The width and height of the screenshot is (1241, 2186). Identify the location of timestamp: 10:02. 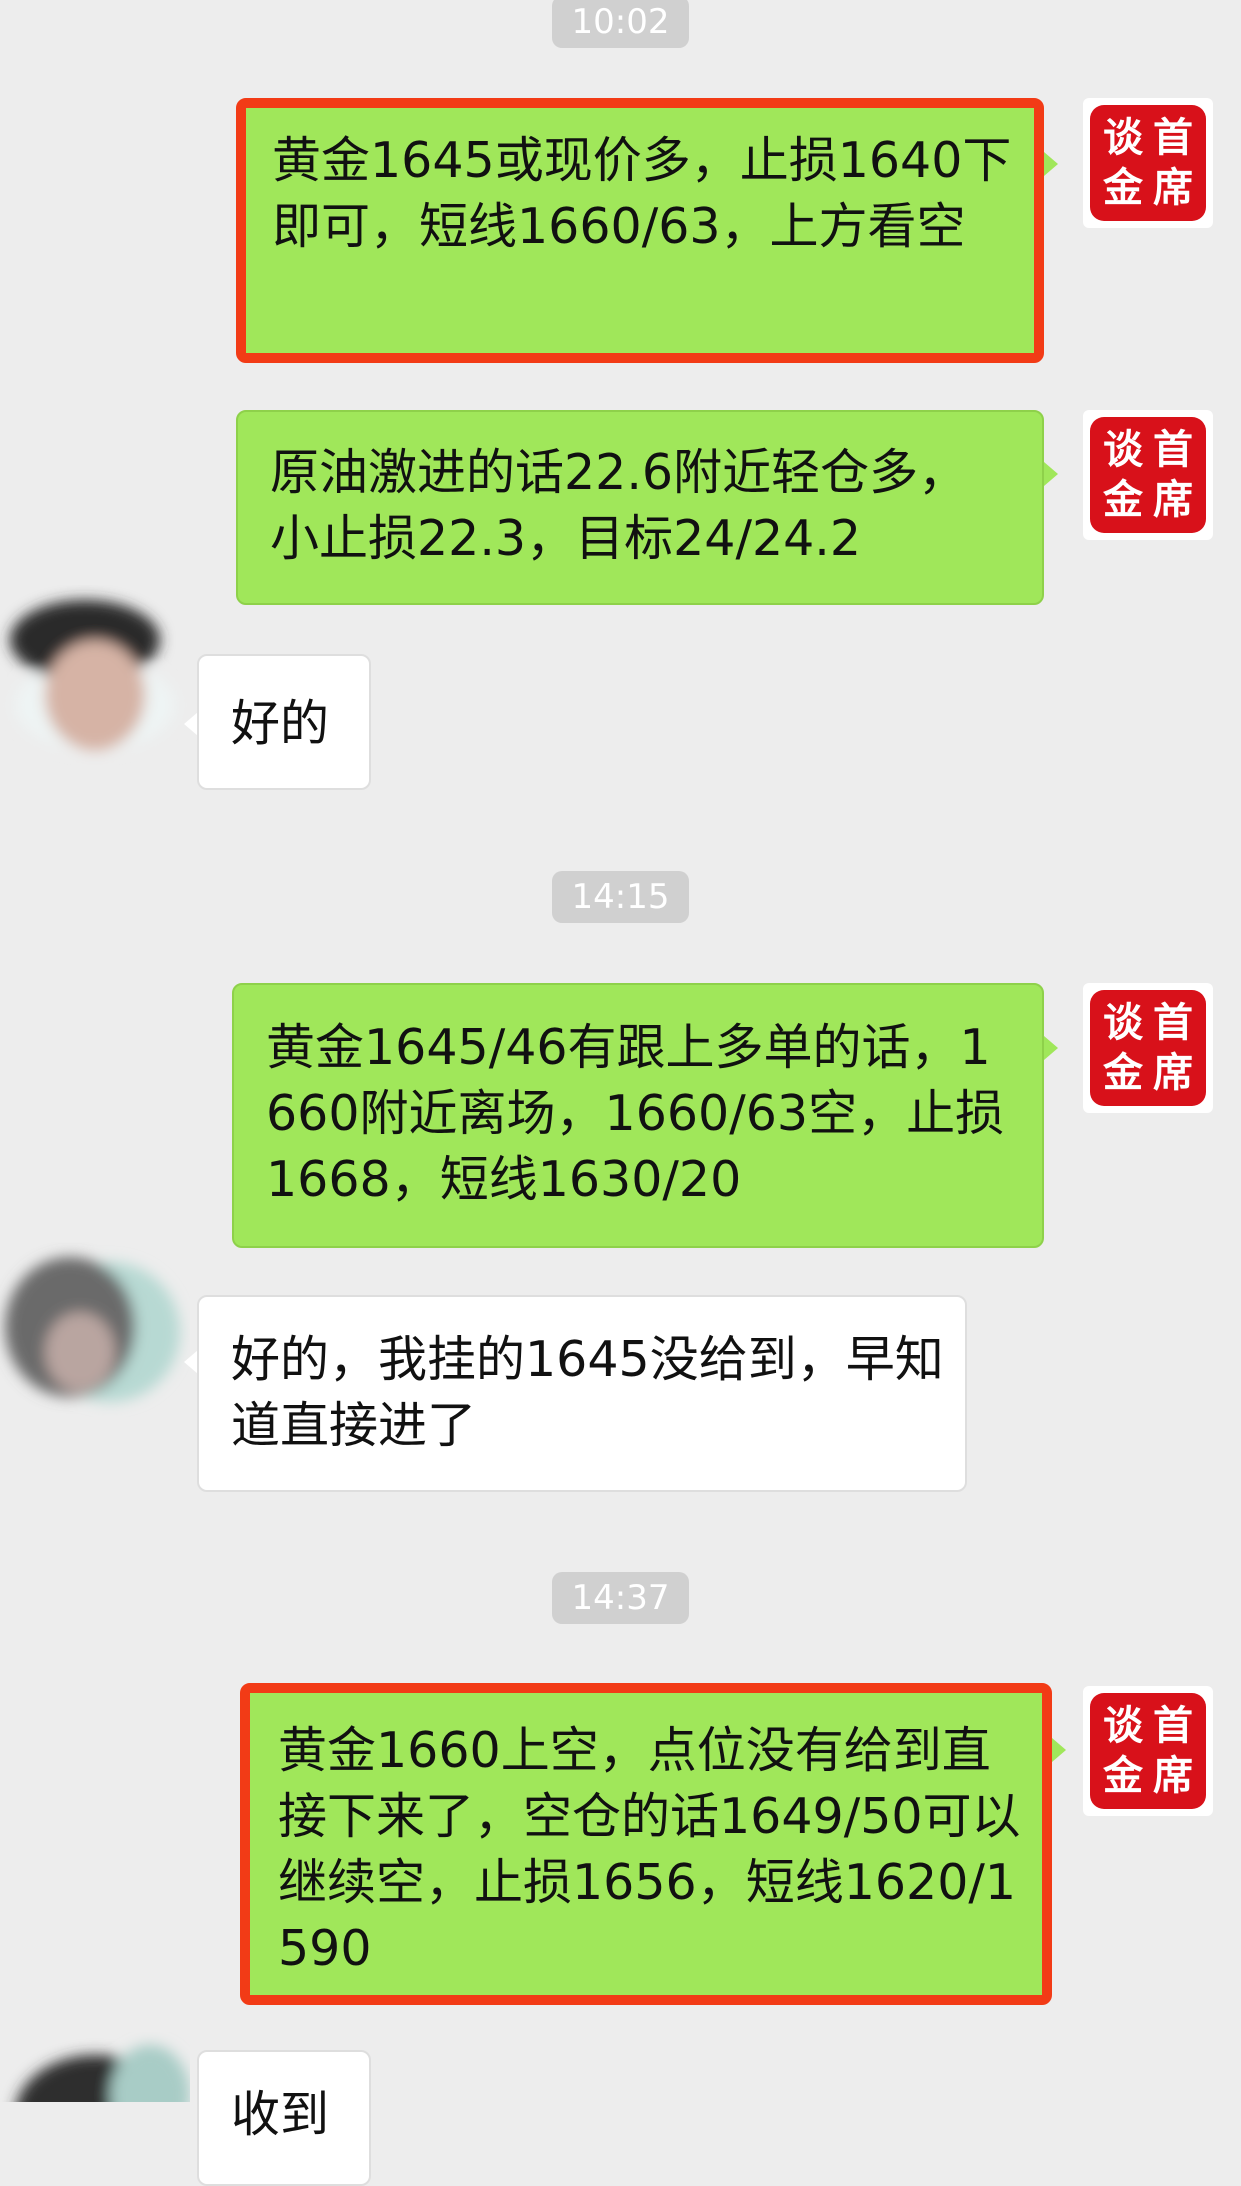
(620, 24).